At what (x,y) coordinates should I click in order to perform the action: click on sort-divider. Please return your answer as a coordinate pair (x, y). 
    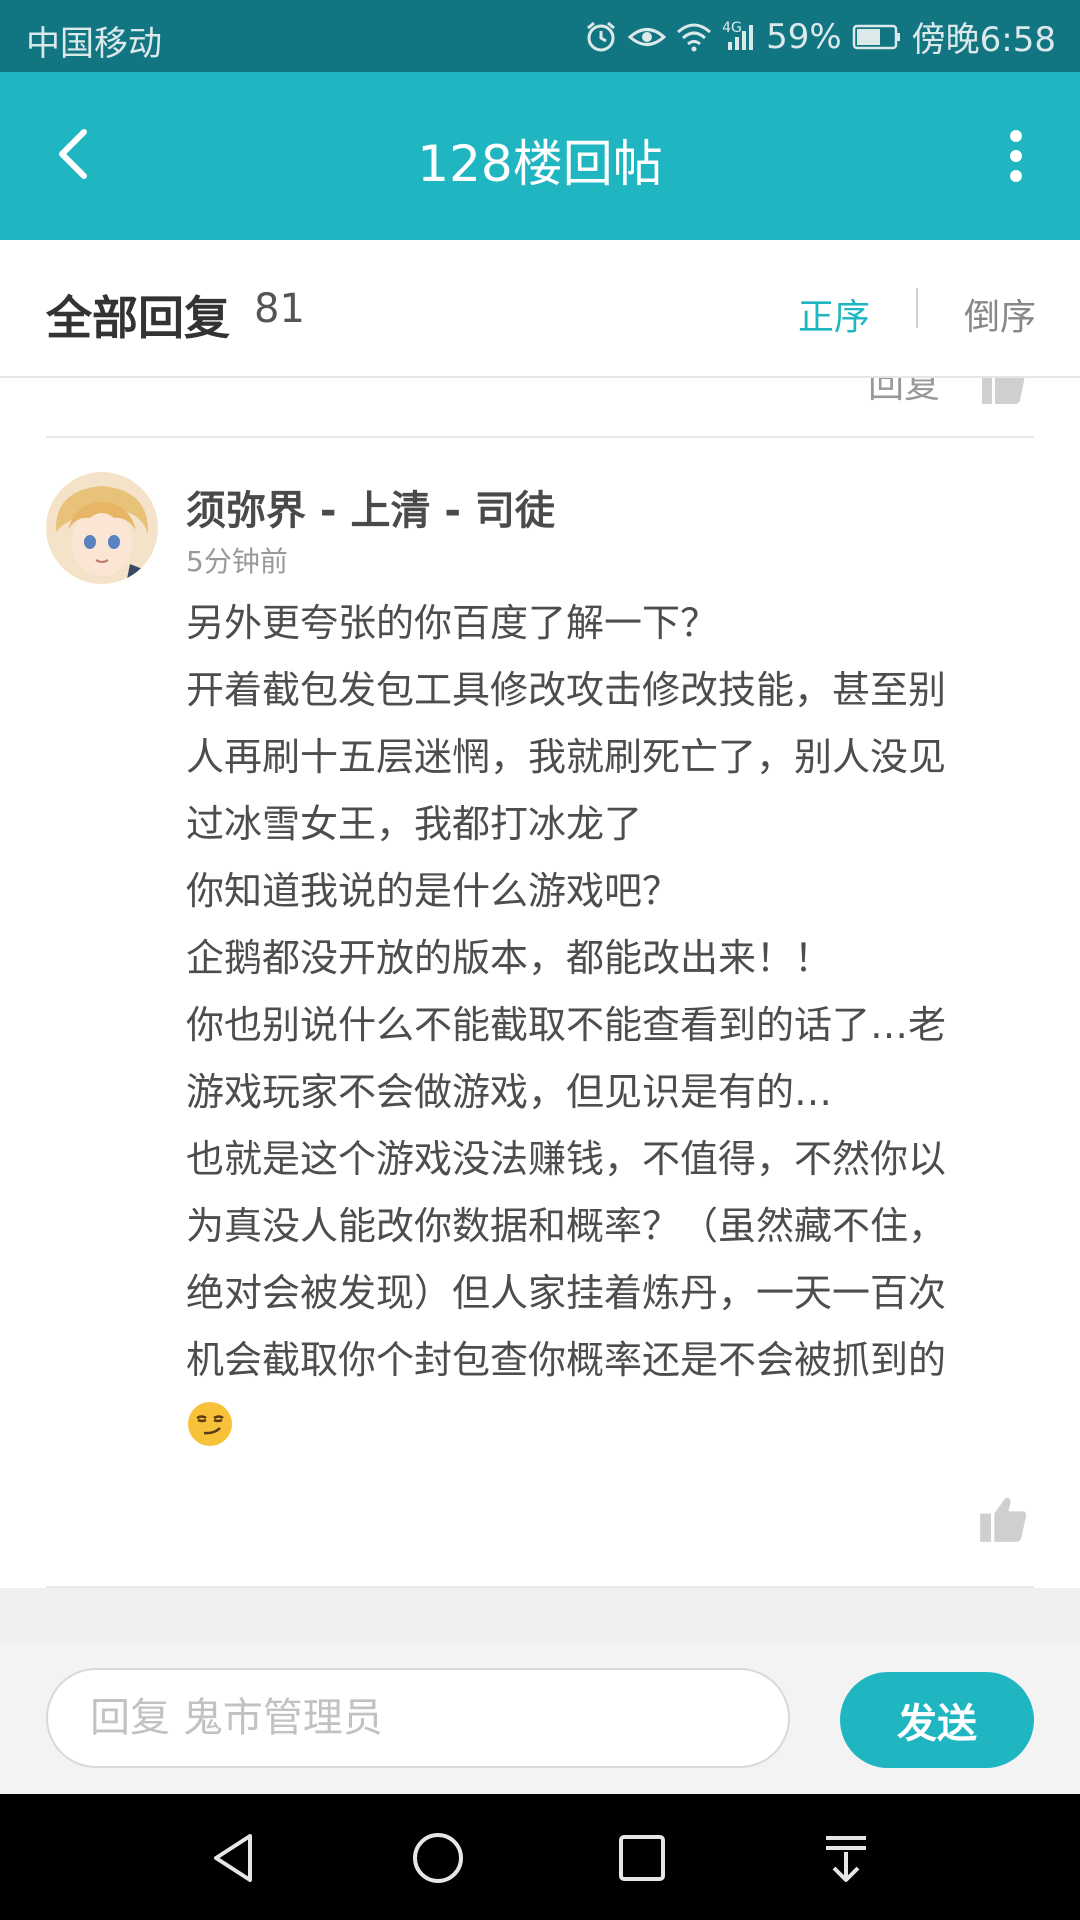
    Looking at the image, I should click on (917, 308).